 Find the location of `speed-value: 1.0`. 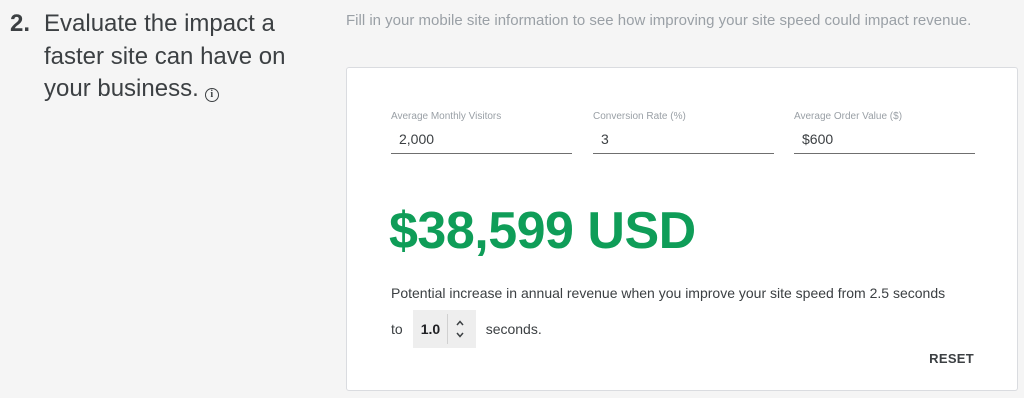

speed-value: 1.0 is located at coordinates (433, 329).